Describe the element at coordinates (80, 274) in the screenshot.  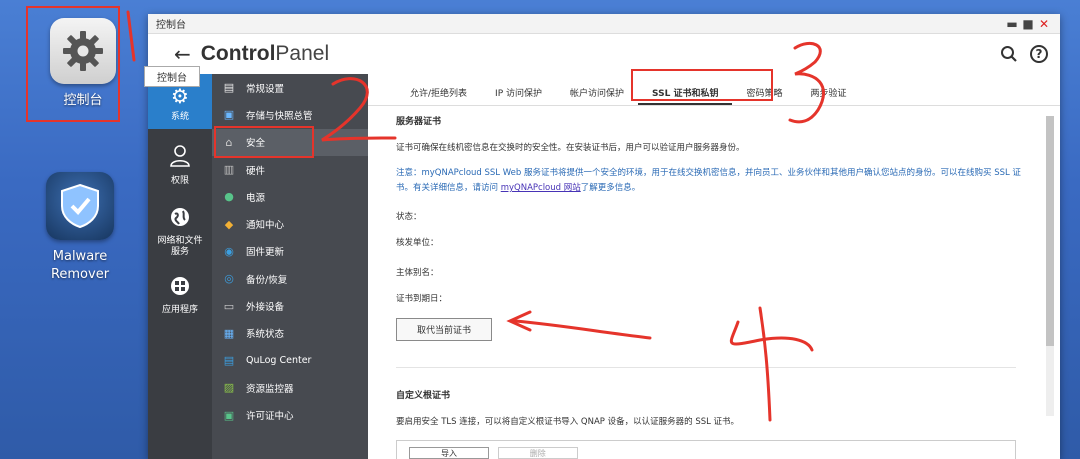
I see `desktop-malware-label-line2: Remover` at that location.